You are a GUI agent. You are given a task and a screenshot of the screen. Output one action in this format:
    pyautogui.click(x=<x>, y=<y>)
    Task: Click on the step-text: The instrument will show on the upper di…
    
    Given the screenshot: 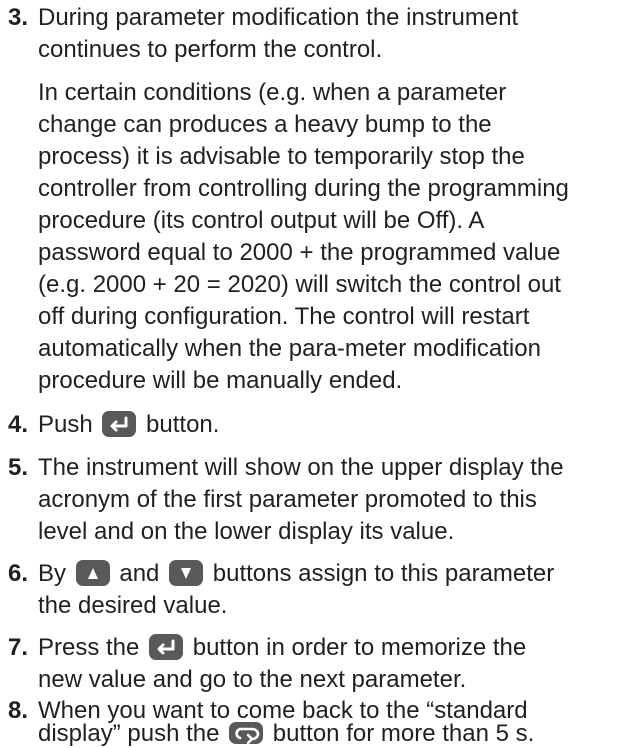 What is the action you would take?
    pyautogui.click(x=336, y=500)
    